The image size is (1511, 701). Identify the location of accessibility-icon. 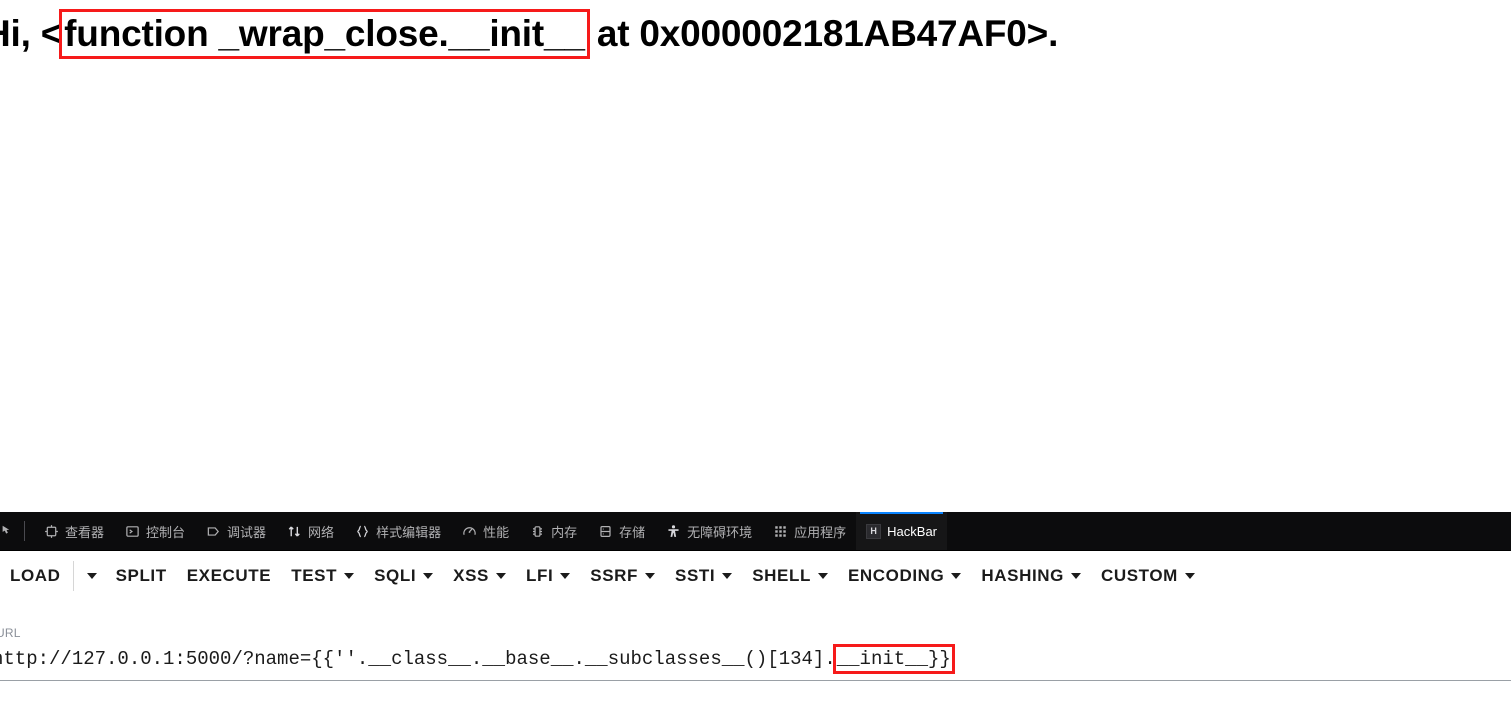
(673, 531).